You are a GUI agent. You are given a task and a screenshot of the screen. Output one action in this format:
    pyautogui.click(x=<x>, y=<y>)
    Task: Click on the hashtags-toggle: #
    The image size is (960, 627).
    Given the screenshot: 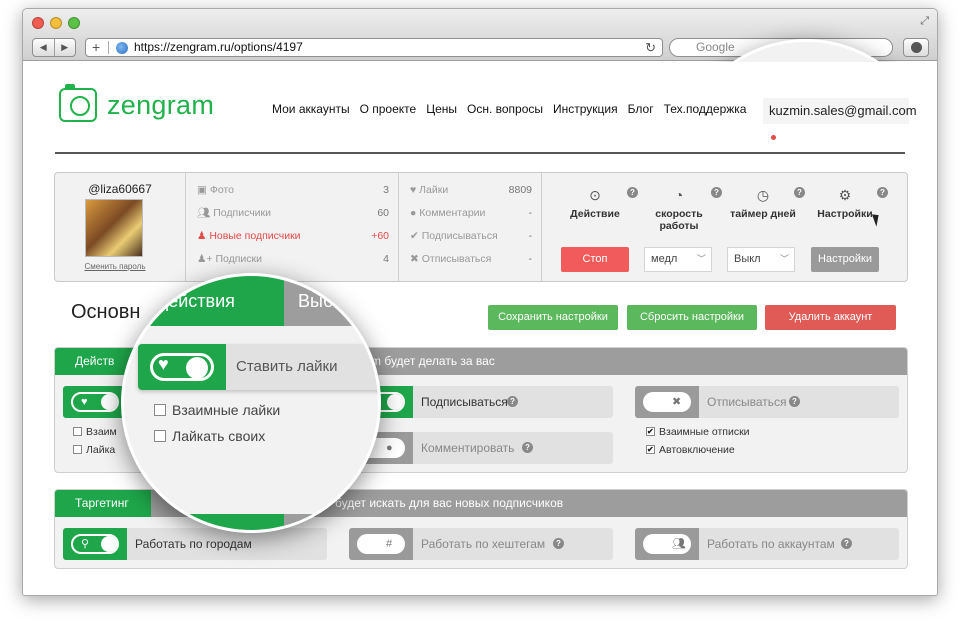 What is the action you would take?
    pyautogui.click(x=381, y=544)
    